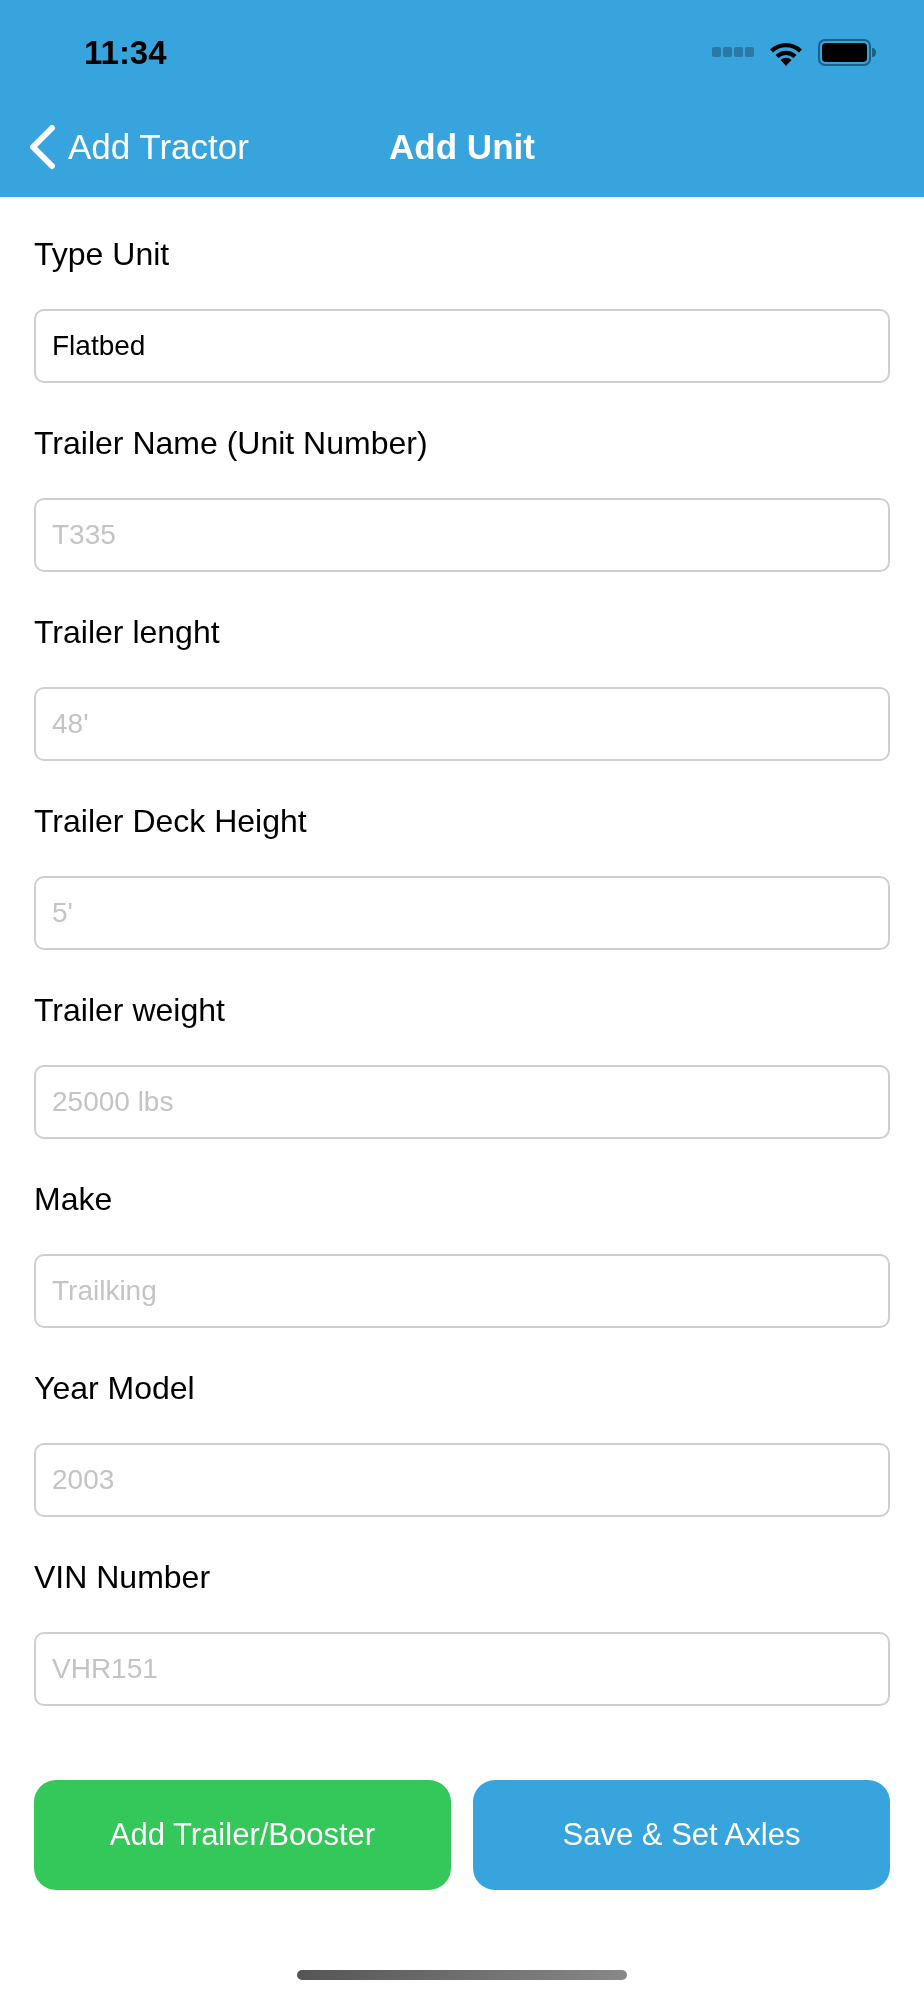 The width and height of the screenshot is (924, 2000). What do you see at coordinates (127, 632) in the screenshot?
I see `field-label: Trailer lenght` at bounding box center [127, 632].